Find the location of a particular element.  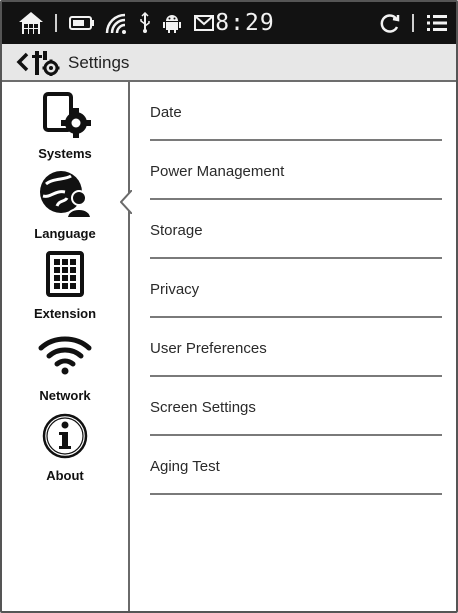

list-item-label: Power Management is located at coordinates (217, 171).